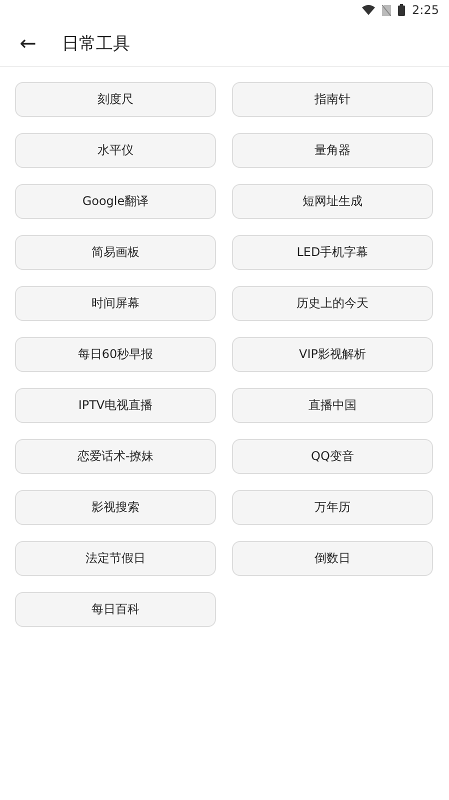 The image size is (449, 800). I want to click on back-button: ←, so click(28, 43).